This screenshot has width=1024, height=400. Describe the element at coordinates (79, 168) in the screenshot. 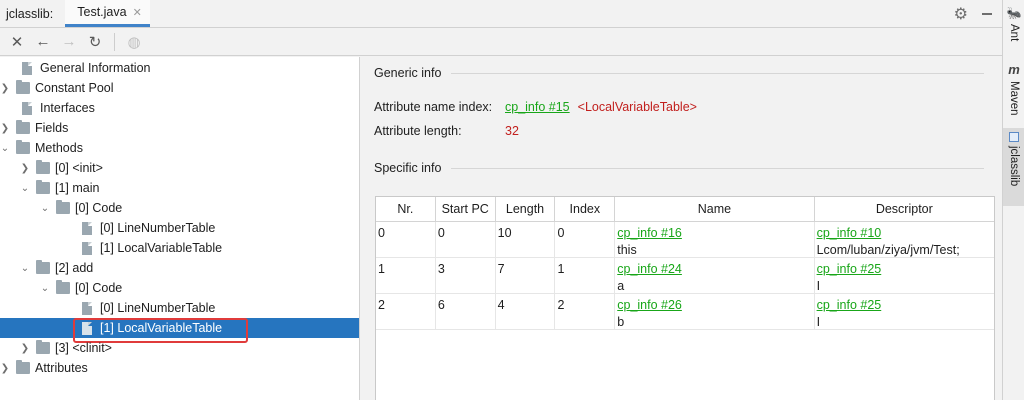

I see `tree-item-label: [0] <init>` at that location.